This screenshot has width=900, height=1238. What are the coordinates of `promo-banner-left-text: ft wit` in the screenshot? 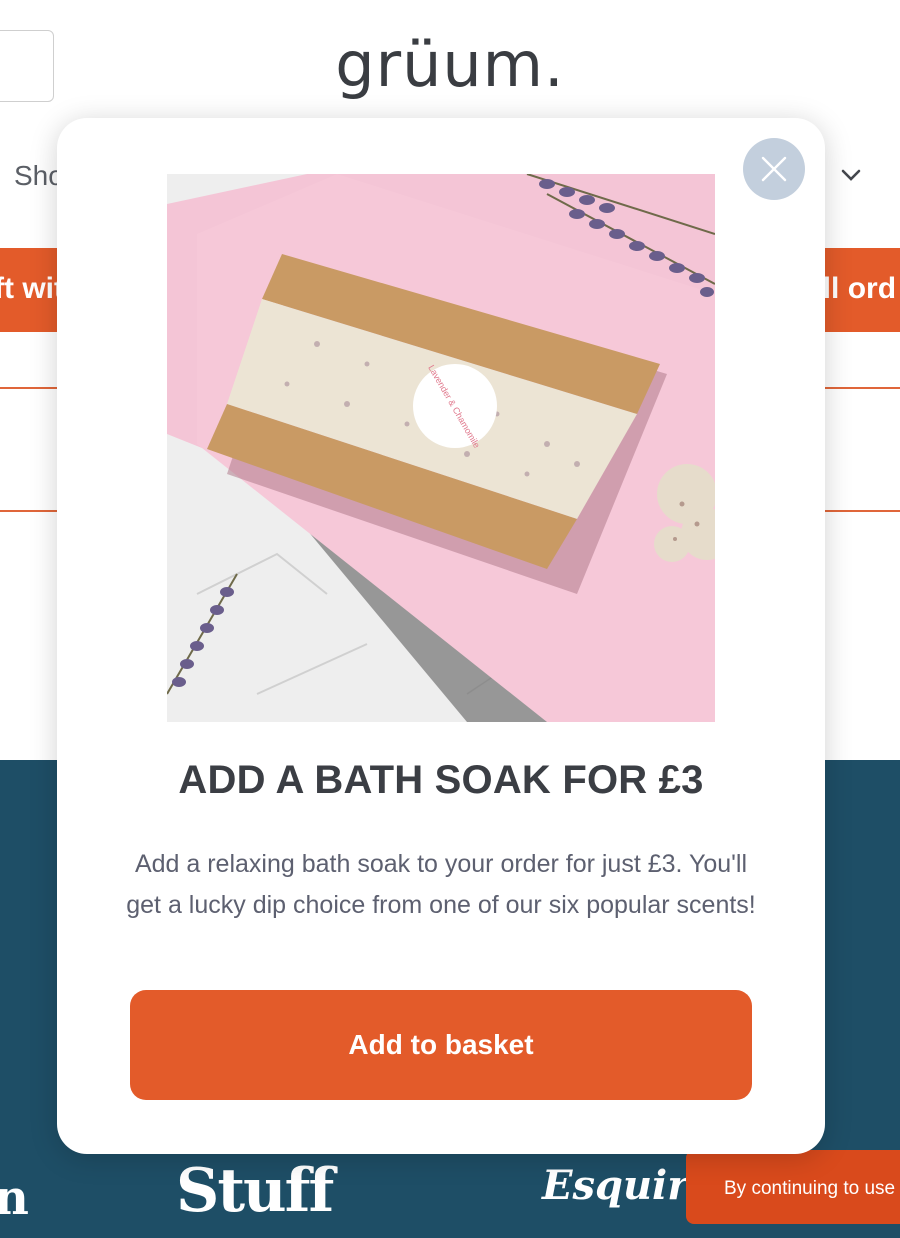 It's located at (32, 288).